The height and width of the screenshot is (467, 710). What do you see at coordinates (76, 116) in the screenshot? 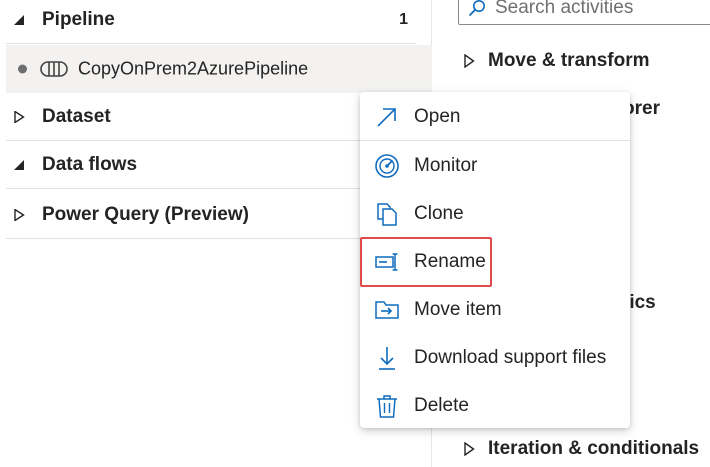
I see `section-label: Dataset` at bounding box center [76, 116].